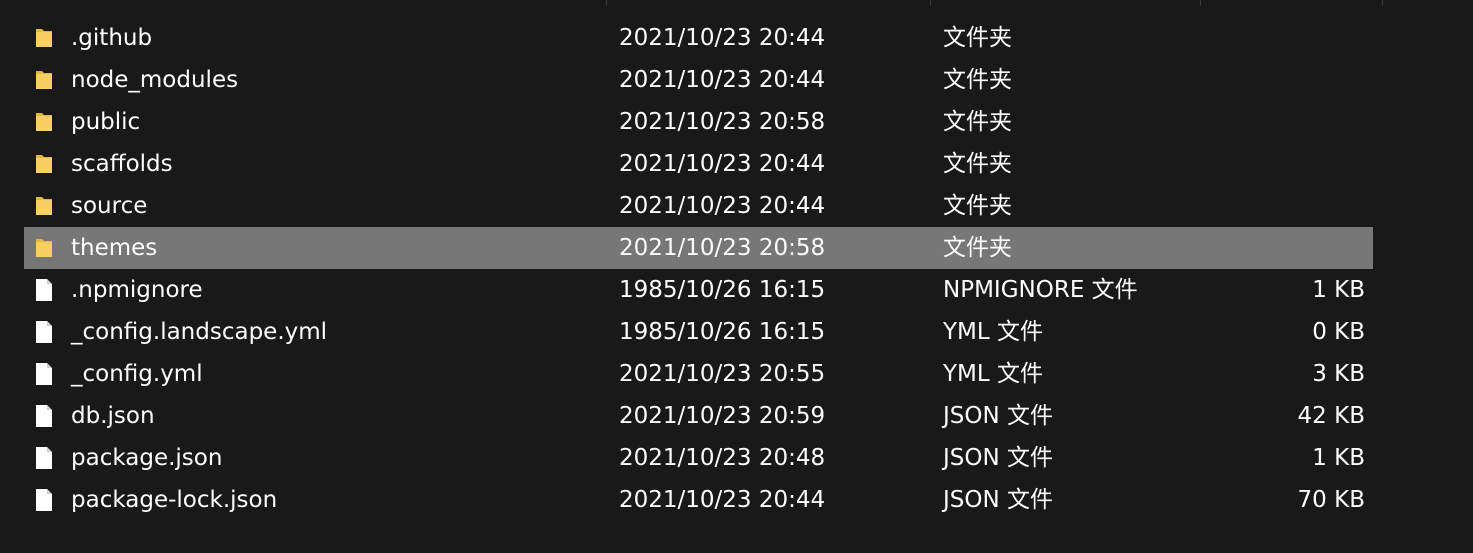 The width and height of the screenshot is (1473, 553). I want to click on file-row: public 2021/10/23 20:58 文件夹, so click(698, 122).